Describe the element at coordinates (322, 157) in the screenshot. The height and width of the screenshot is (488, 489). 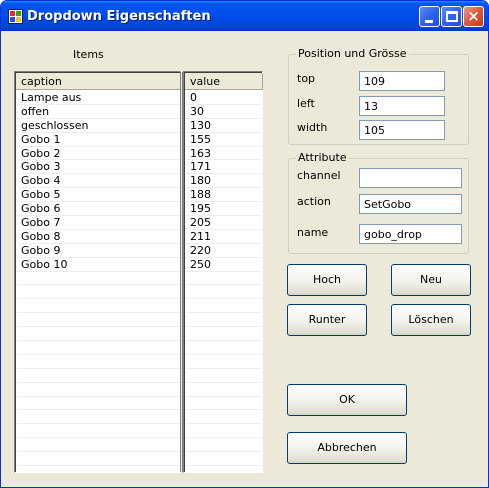
I see `attribute-group-title: Attribute` at that location.